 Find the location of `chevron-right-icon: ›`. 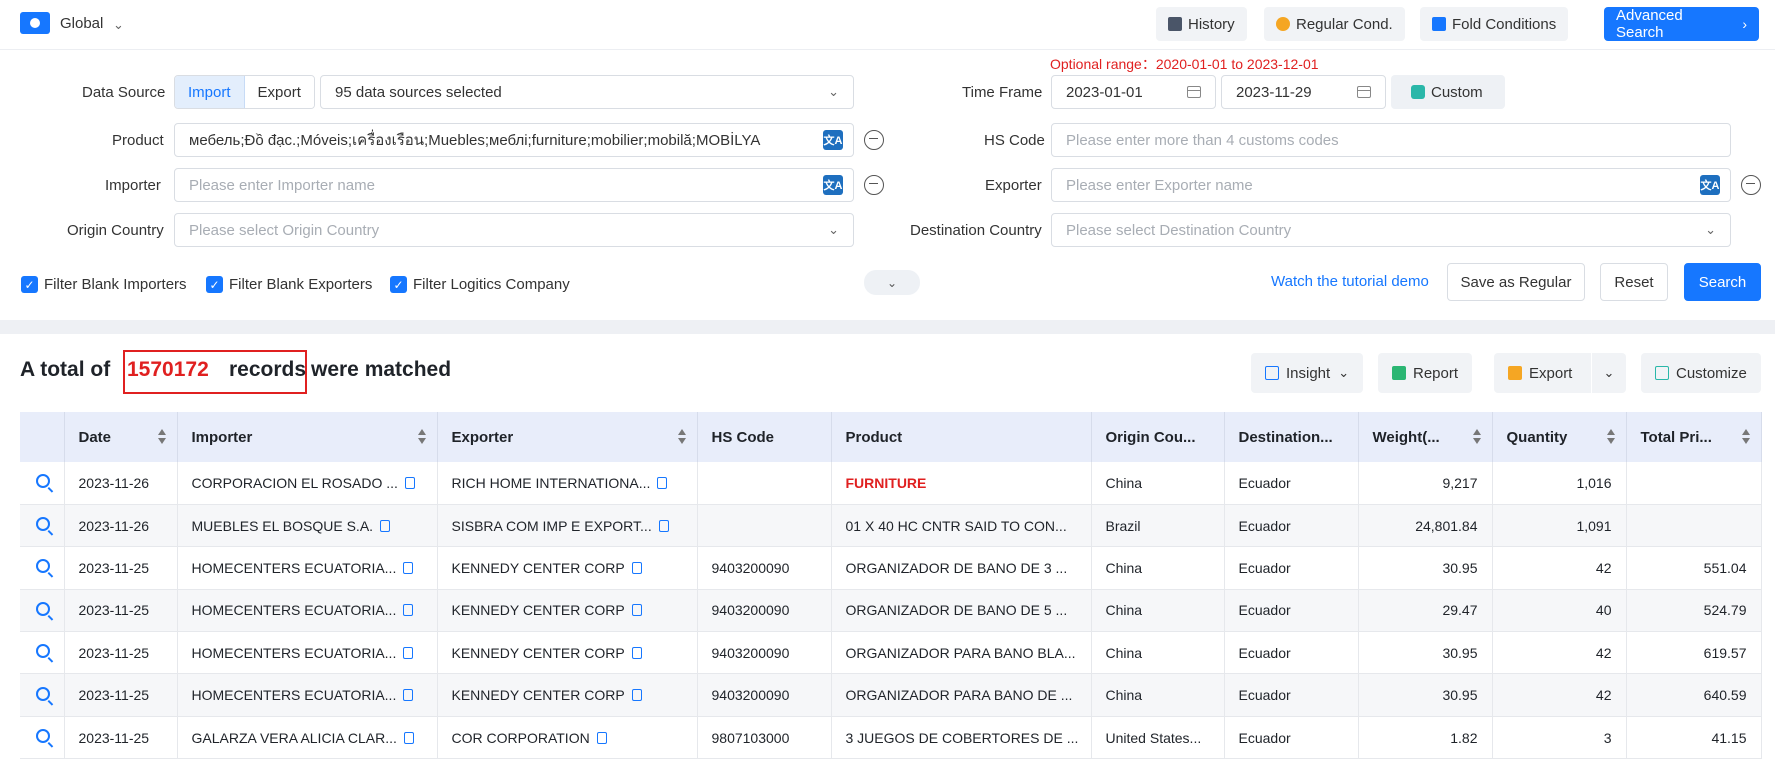

chevron-right-icon: › is located at coordinates (1744, 24).